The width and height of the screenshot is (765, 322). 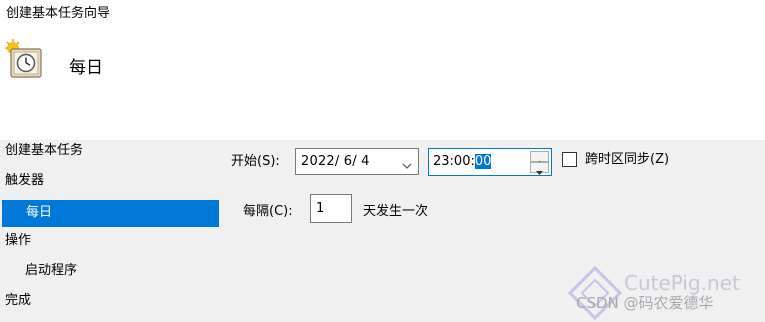 I want to click on start-time-value: 23:00:, so click(x=454, y=161).